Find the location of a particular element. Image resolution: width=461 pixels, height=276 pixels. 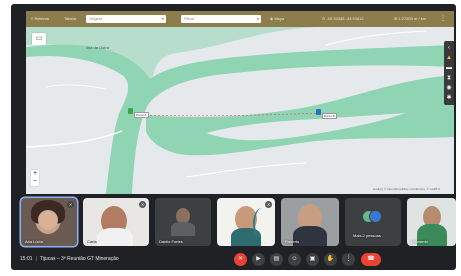

ellipsis-icon: ⋮ is located at coordinates (443, 19).